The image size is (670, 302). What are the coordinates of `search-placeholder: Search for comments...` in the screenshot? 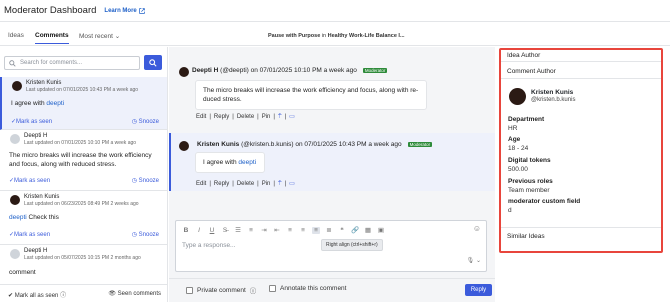 It's located at (51, 63).